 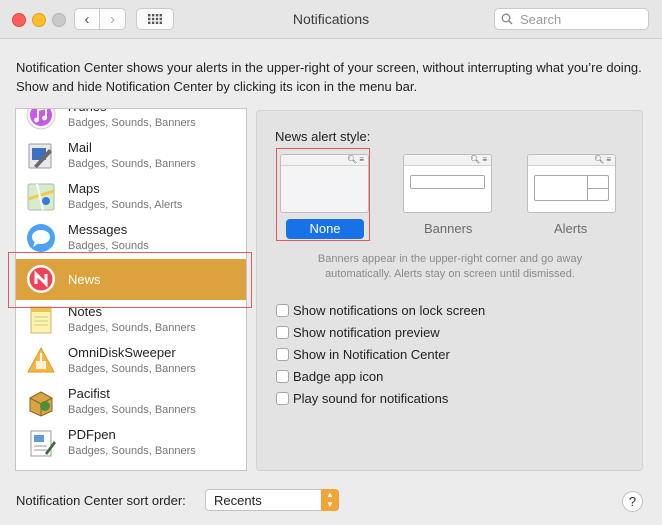 What do you see at coordinates (40, 156) in the screenshot?
I see `mail-icon` at bounding box center [40, 156].